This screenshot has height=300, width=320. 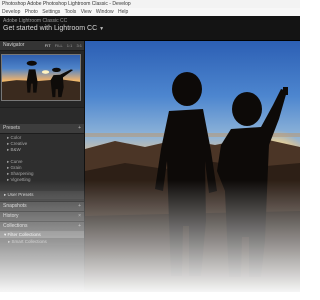 What do you see at coordinates (19, 143) in the screenshot?
I see `preset-label: Creative` at bounding box center [19, 143].